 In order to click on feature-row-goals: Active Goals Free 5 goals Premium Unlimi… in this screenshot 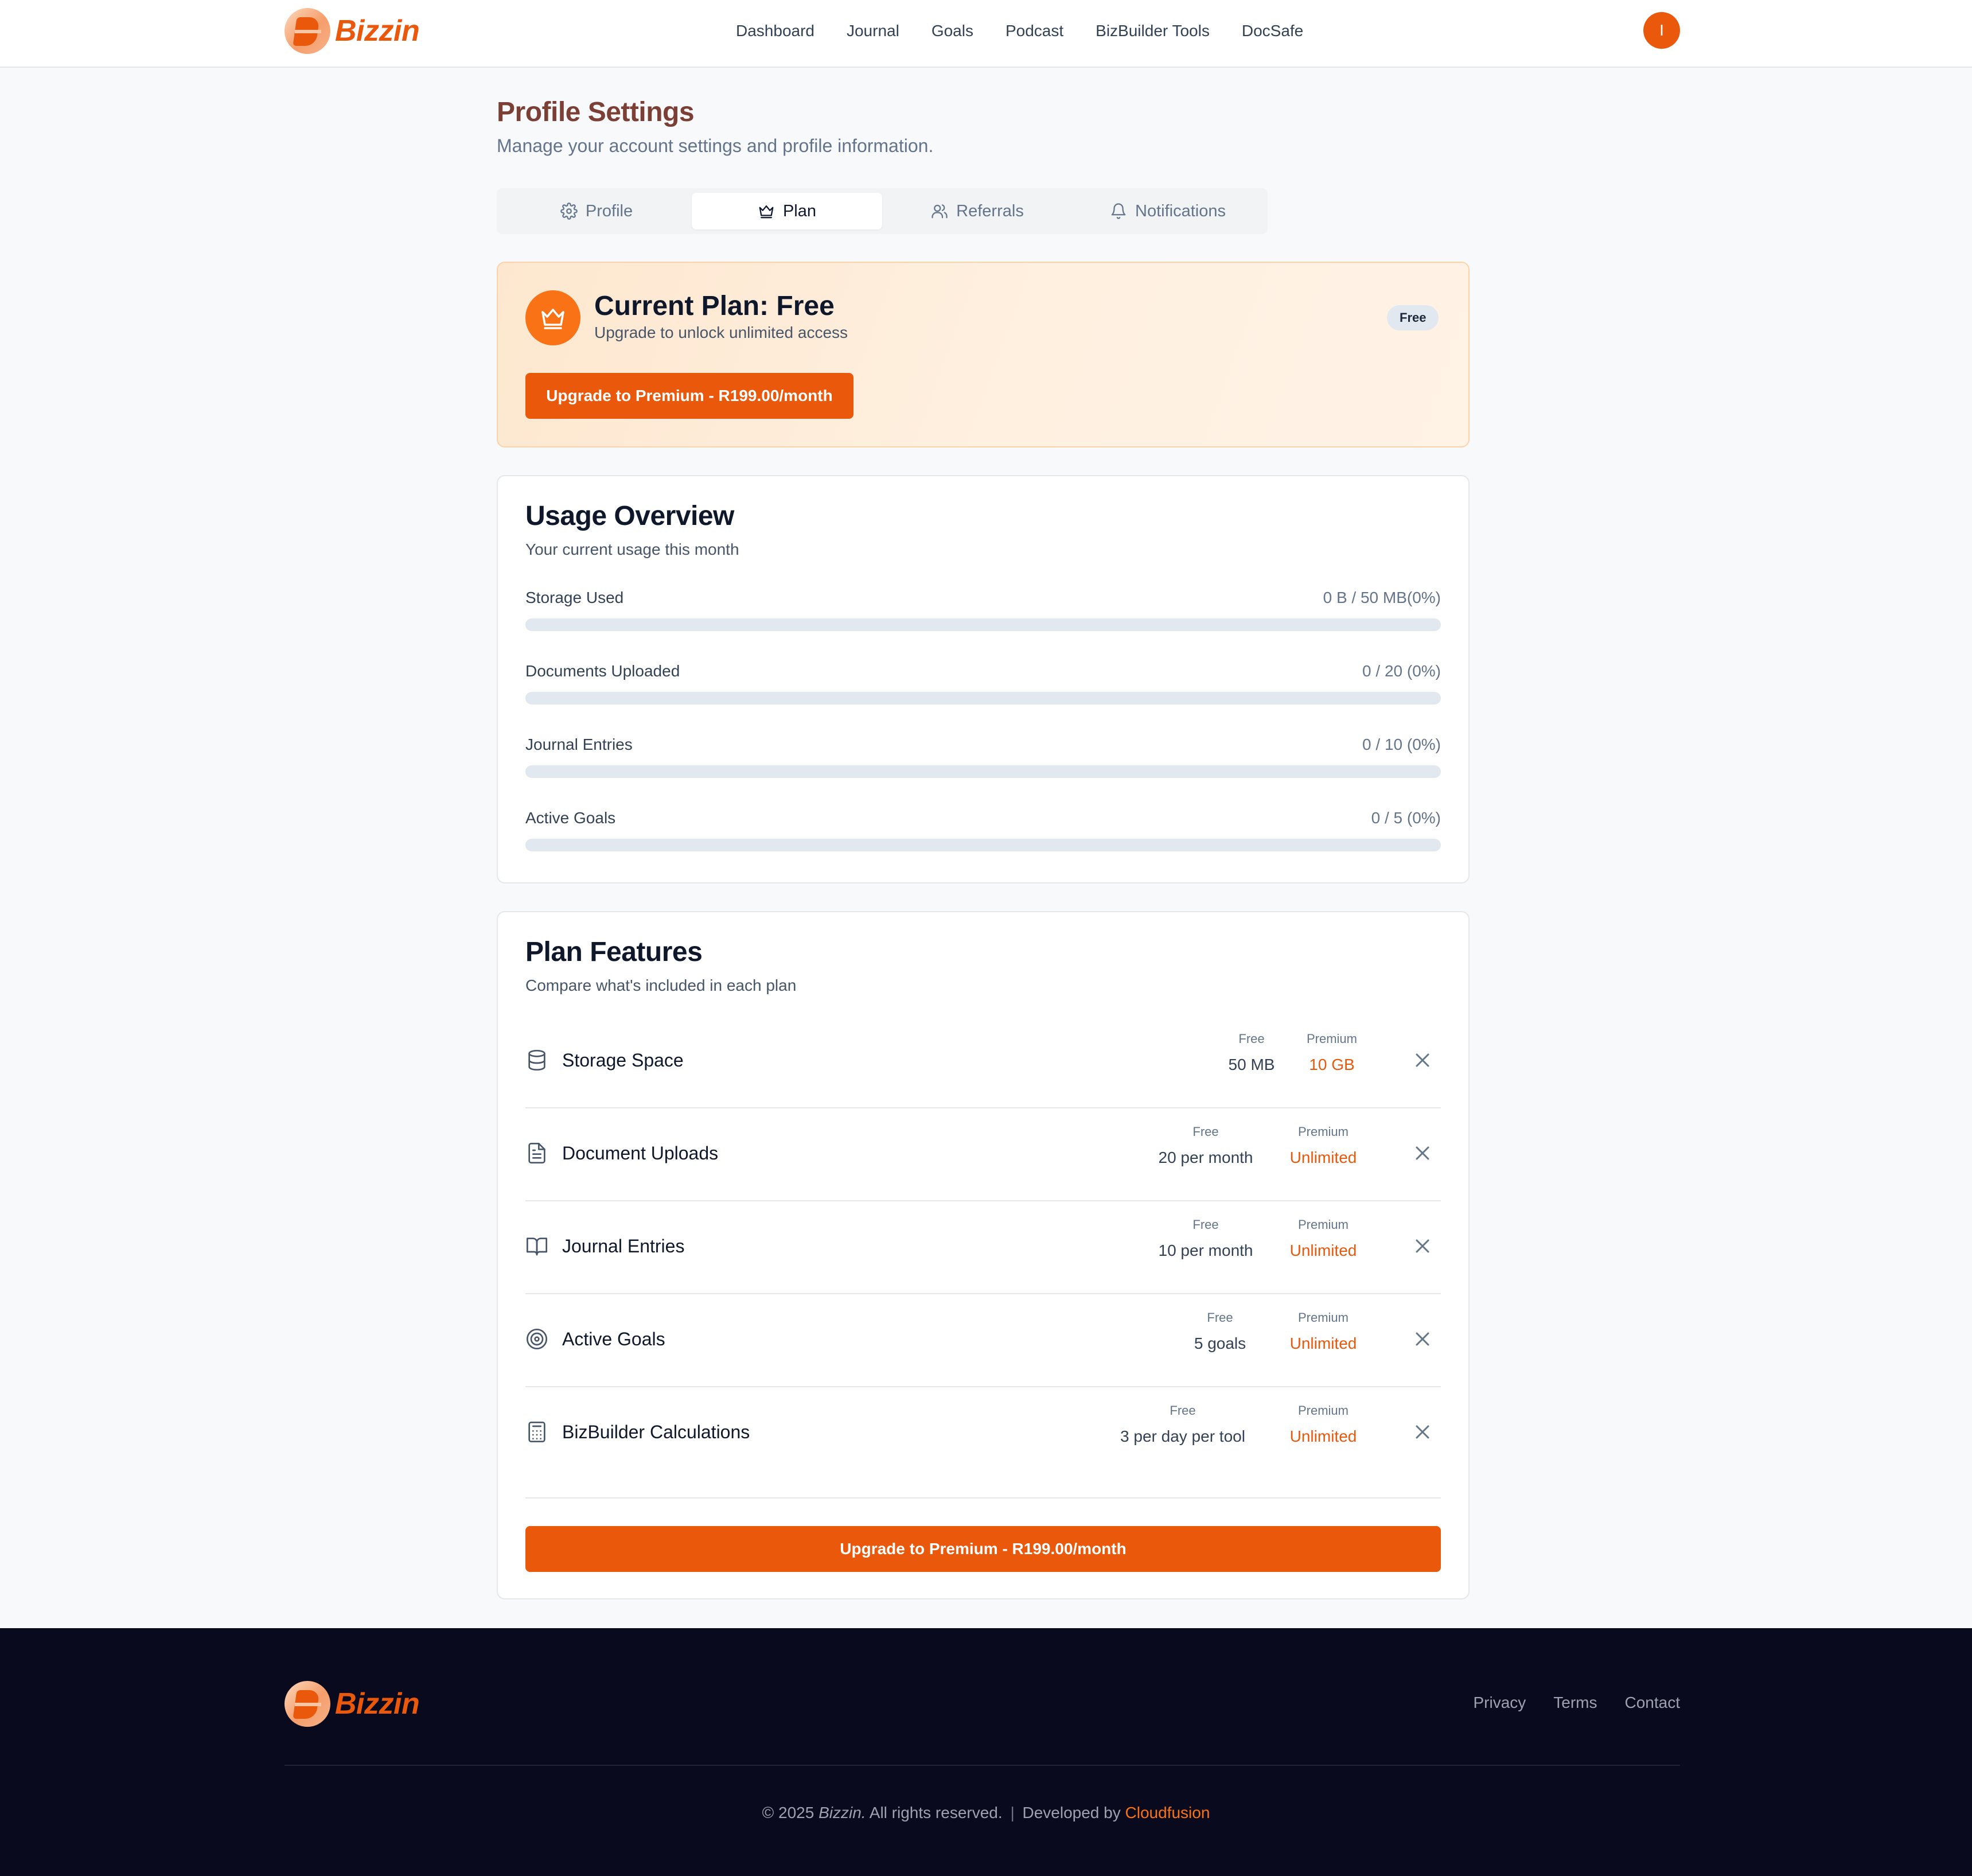, I will do `click(983, 1340)`.